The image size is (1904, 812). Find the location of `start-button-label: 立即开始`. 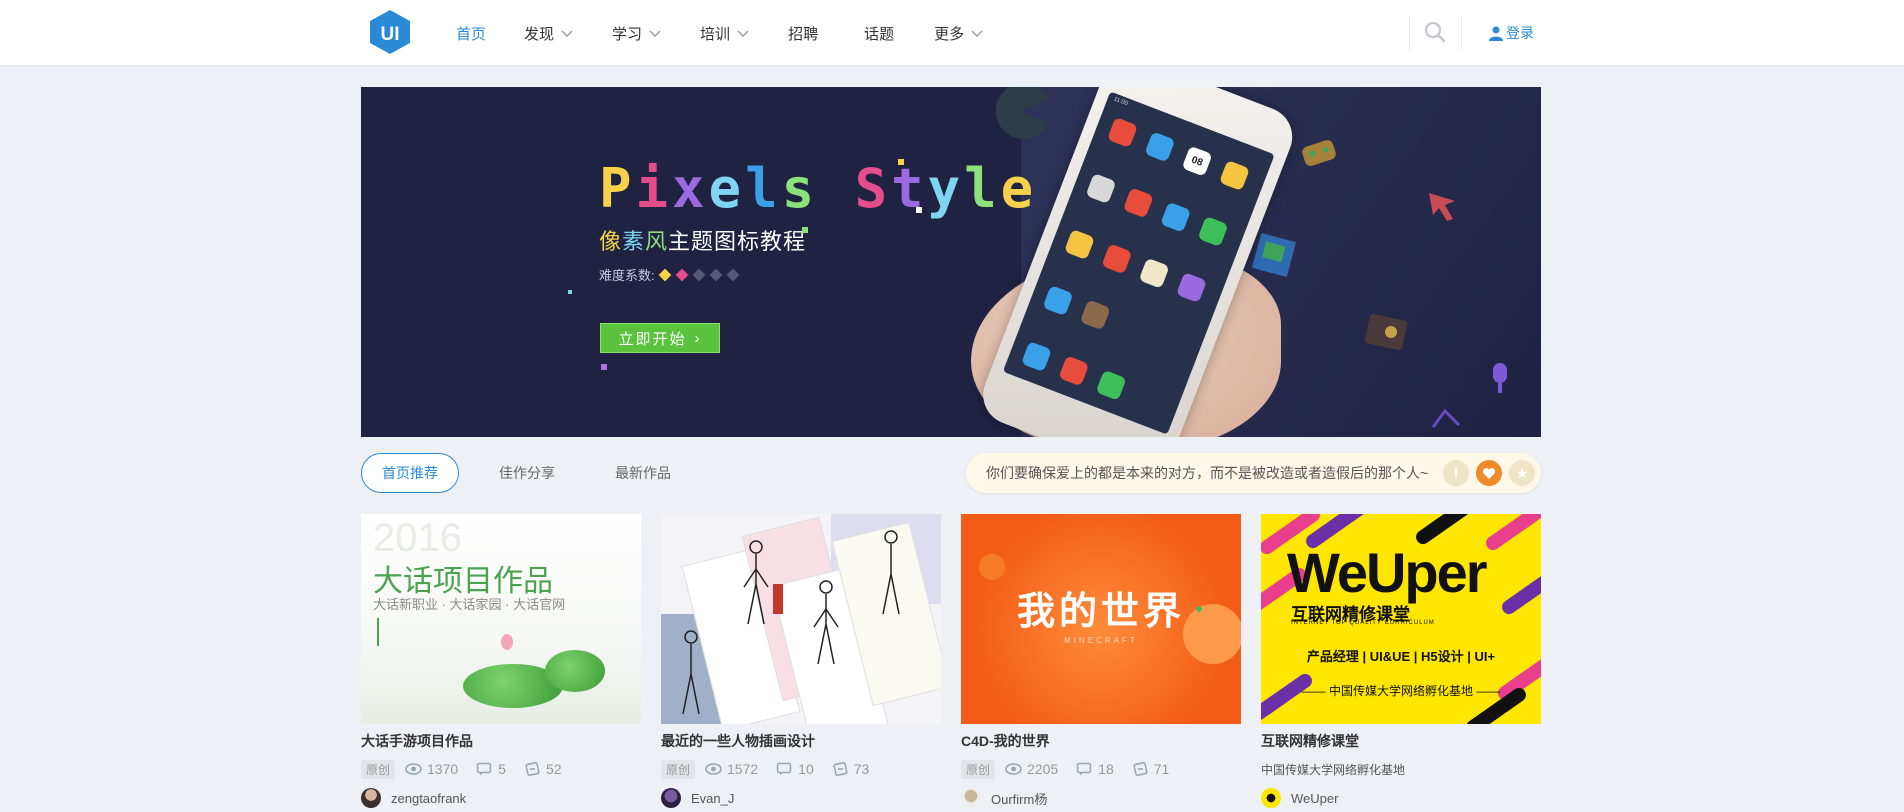

start-button-label: 立即开始 is located at coordinates (652, 339).